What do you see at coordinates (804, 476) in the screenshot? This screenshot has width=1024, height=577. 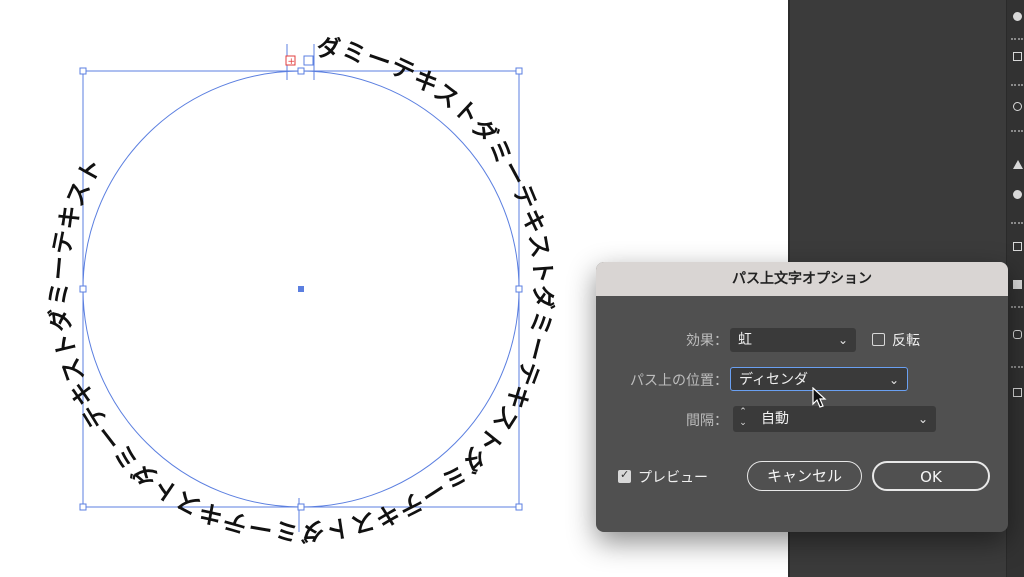 I see `cancel-button: キャンセル` at bounding box center [804, 476].